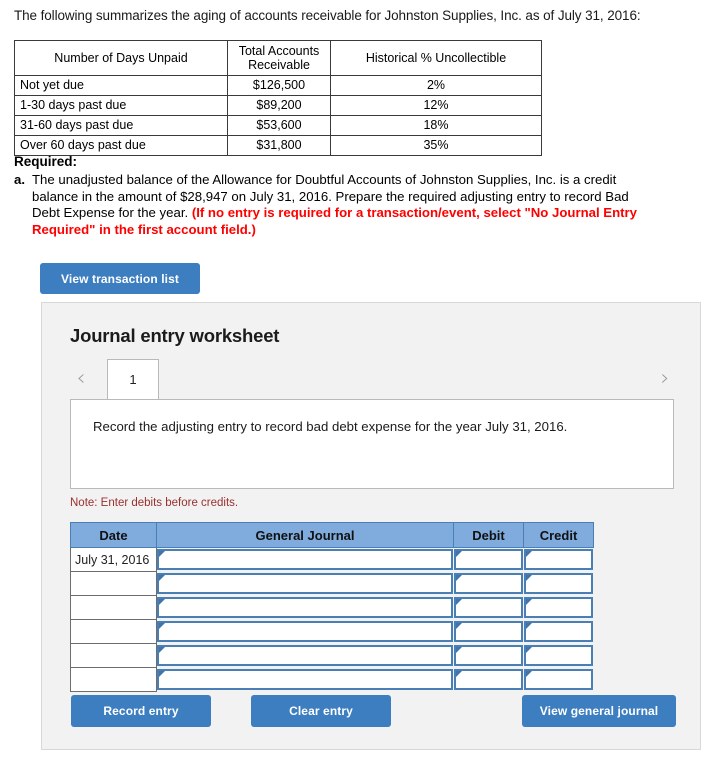 This screenshot has width=712, height=768. I want to click on table-row: 1-30 days past due $89,200 12%, so click(278, 105).